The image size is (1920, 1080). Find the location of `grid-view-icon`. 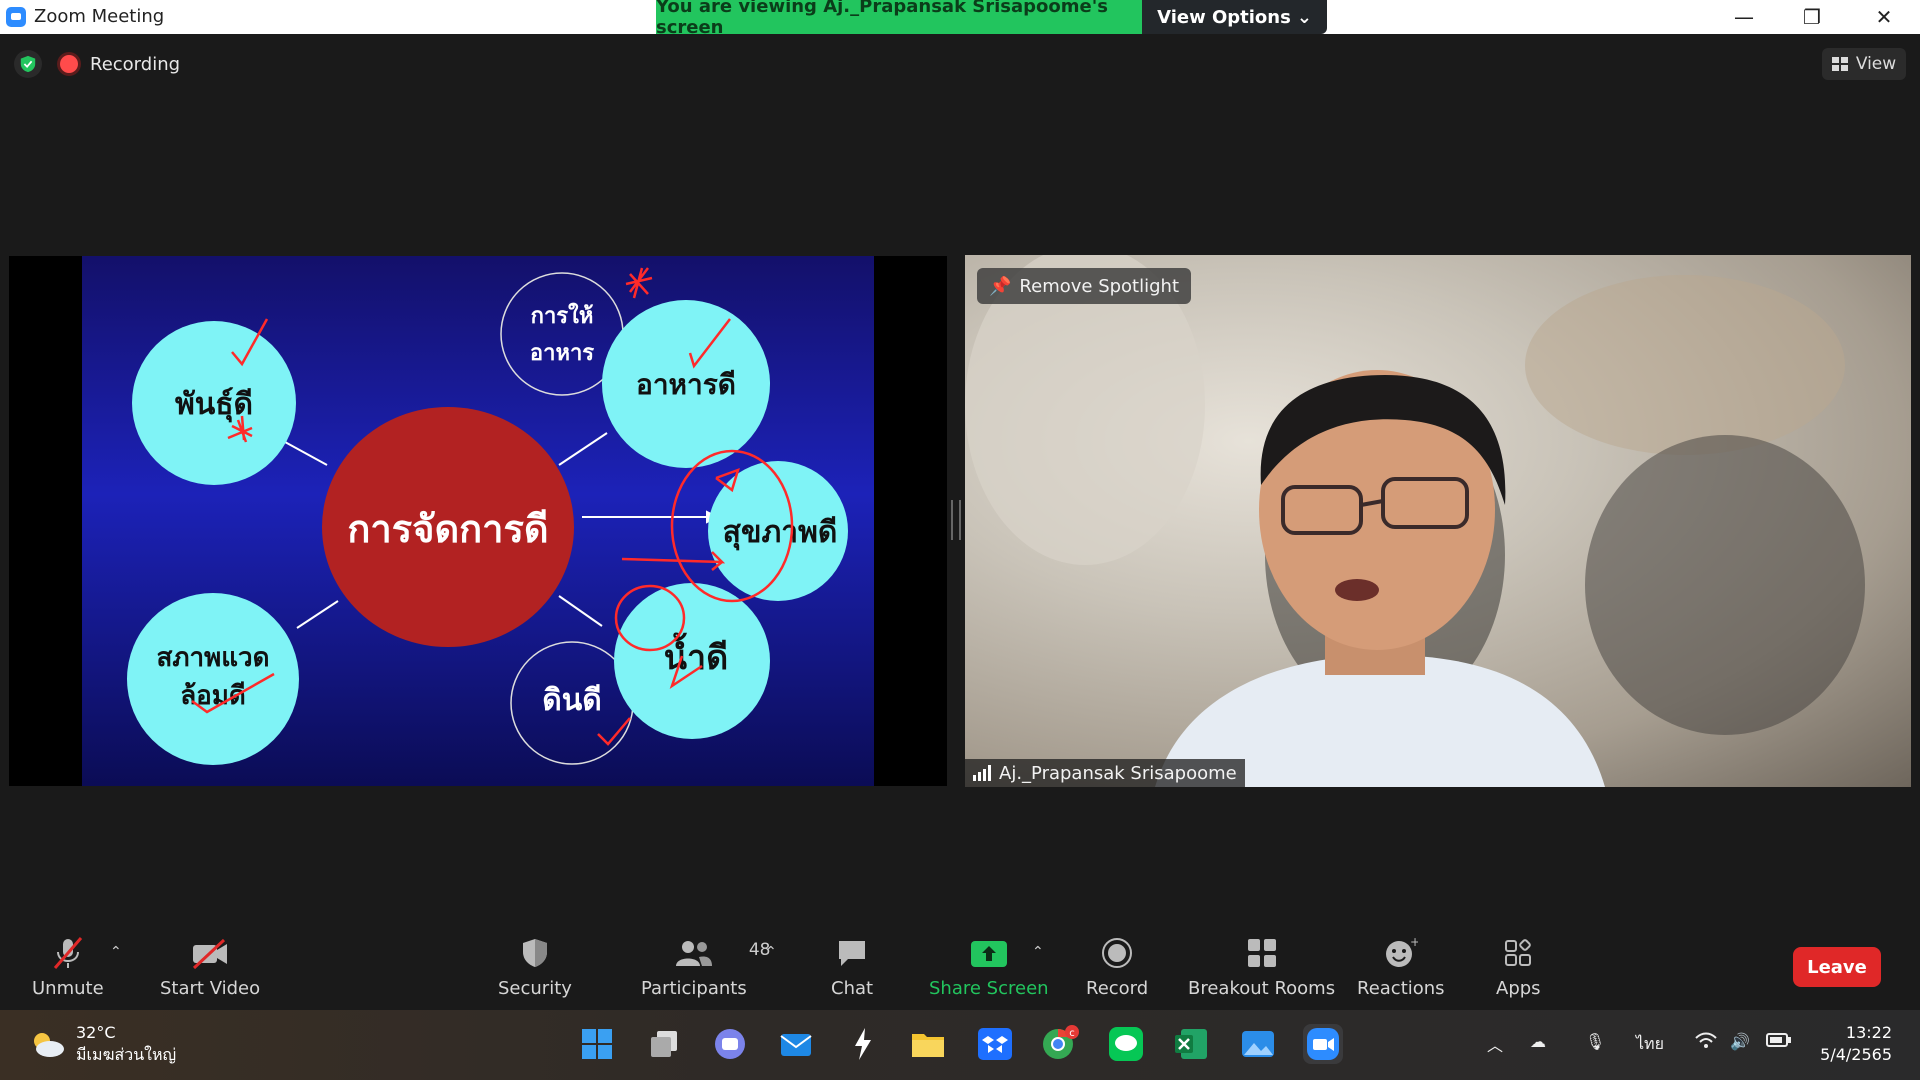

grid-view-icon is located at coordinates (1839, 64).